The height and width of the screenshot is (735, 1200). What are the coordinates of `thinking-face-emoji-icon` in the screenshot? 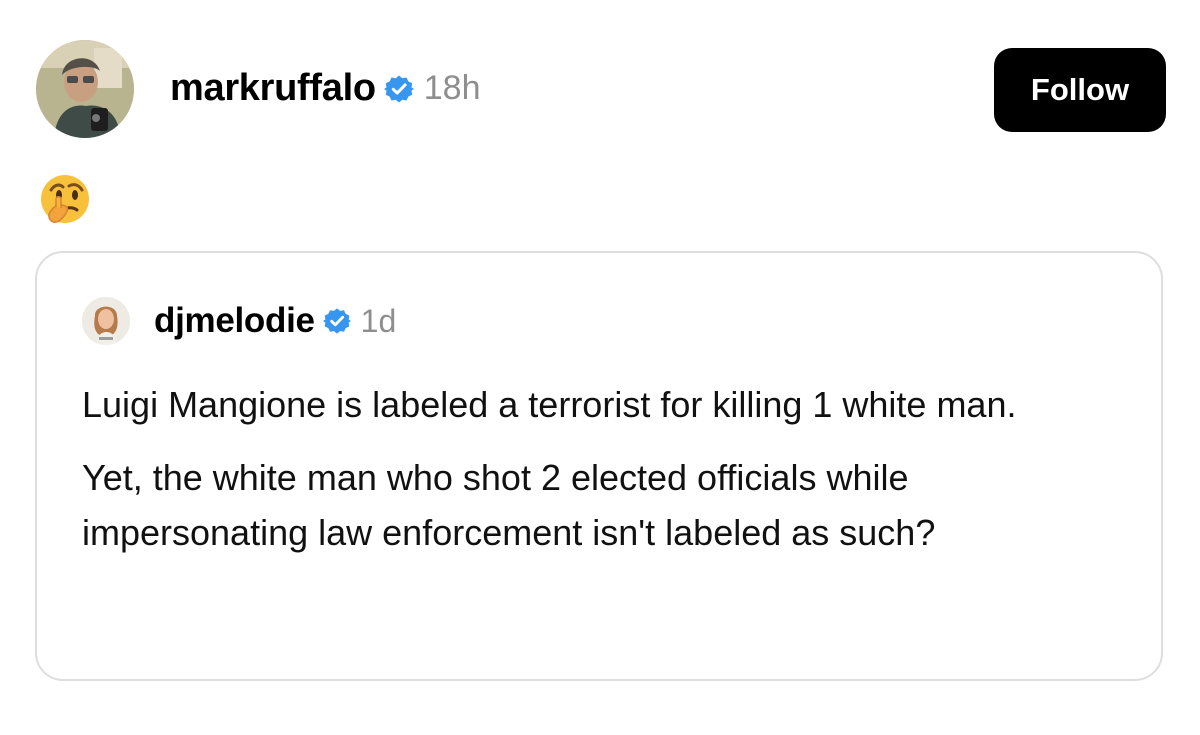 It's located at (66, 199).